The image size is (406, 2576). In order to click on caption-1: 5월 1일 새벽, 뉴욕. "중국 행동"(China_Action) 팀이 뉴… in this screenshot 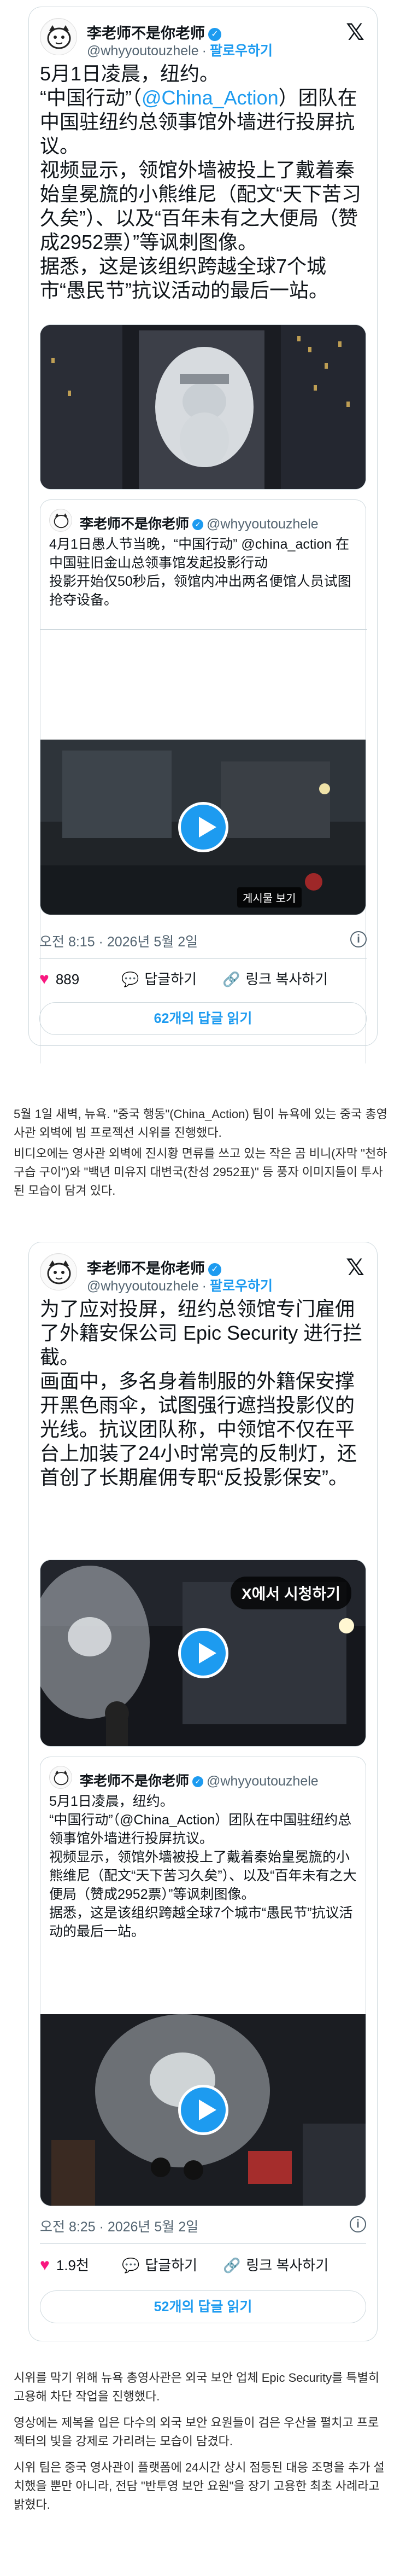, I will do `click(200, 1123)`.